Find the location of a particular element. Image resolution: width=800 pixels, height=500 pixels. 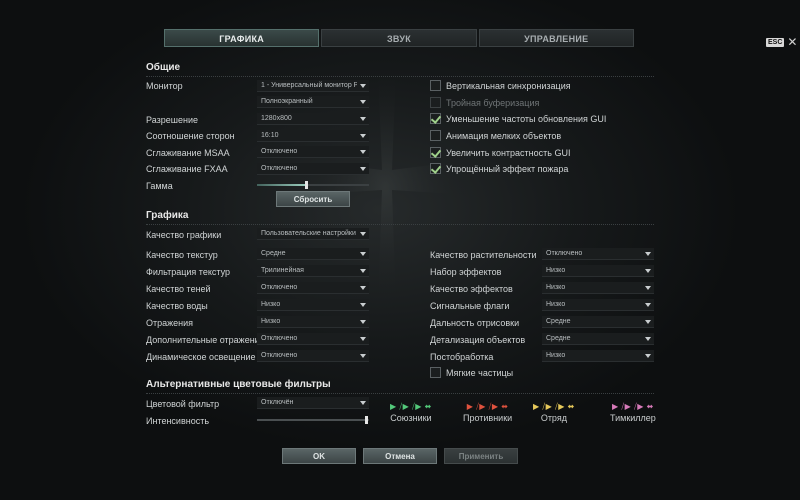

intensity-label: Интенсивность is located at coordinates (178, 421).